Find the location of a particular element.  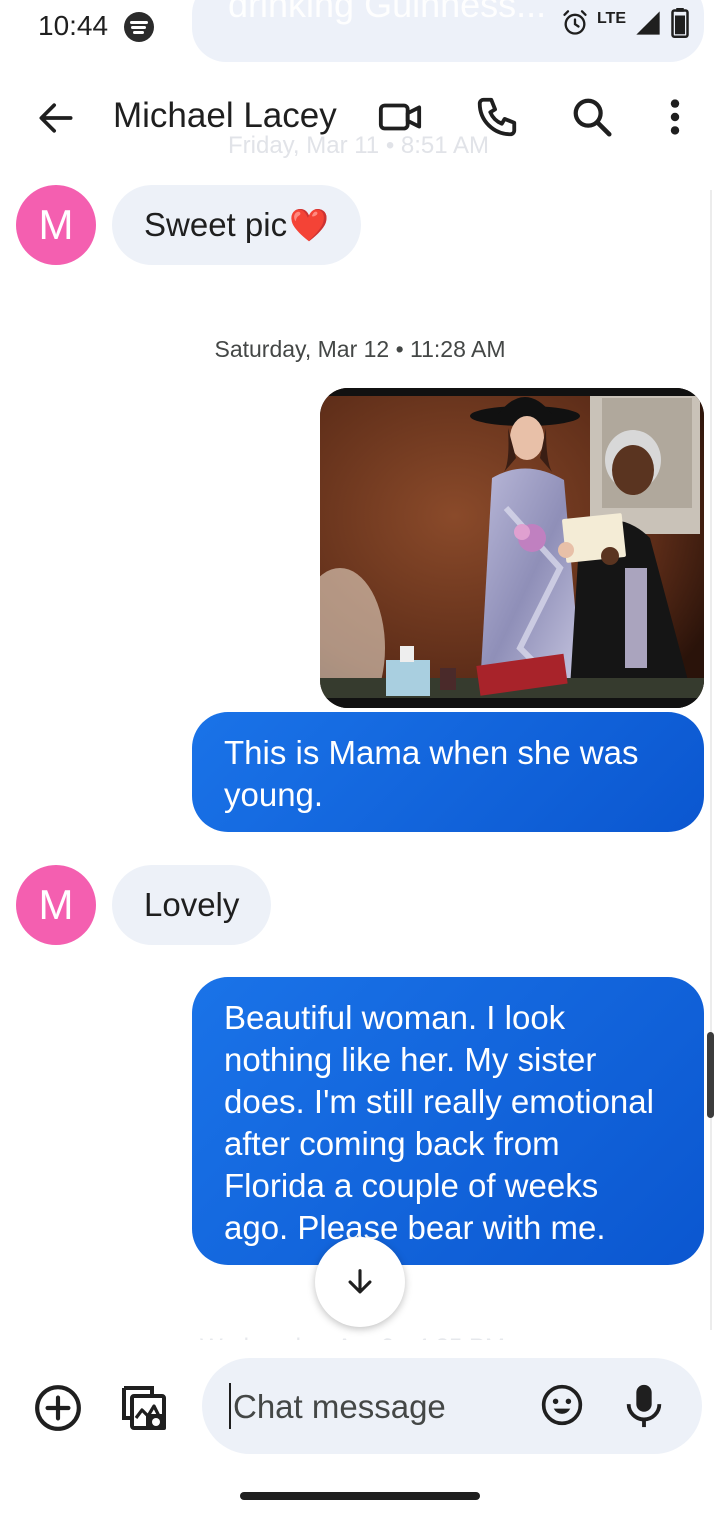

message-line: does. I'm still really emotional is located at coordinates (439, 1101).